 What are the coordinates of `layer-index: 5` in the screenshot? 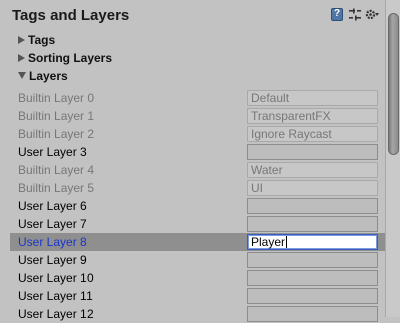 It's located at (91, 188).